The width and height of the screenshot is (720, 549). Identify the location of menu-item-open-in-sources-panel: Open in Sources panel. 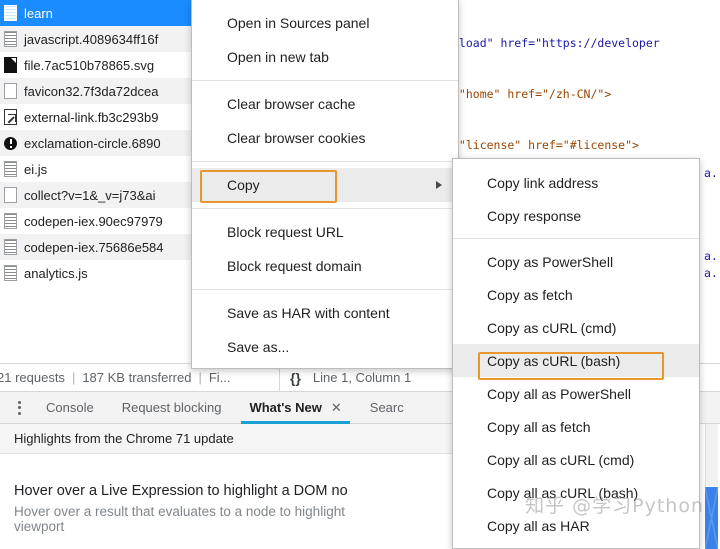
(325, 23).